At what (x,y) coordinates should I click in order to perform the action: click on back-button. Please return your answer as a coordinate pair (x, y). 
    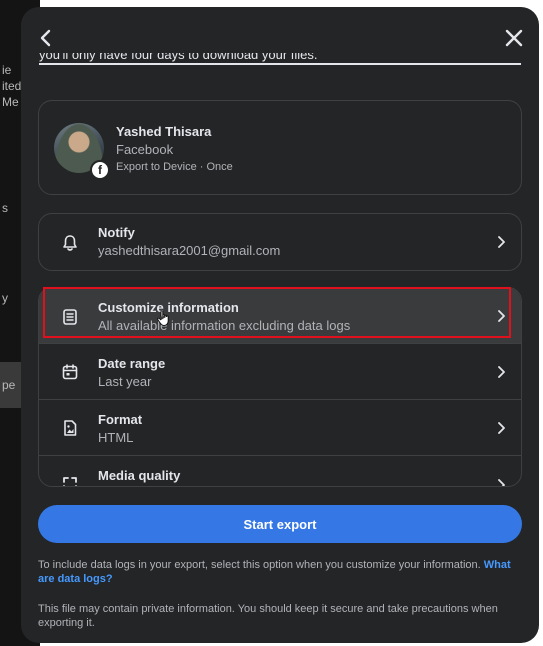
    Looking at the image, I should click on (46, 38).